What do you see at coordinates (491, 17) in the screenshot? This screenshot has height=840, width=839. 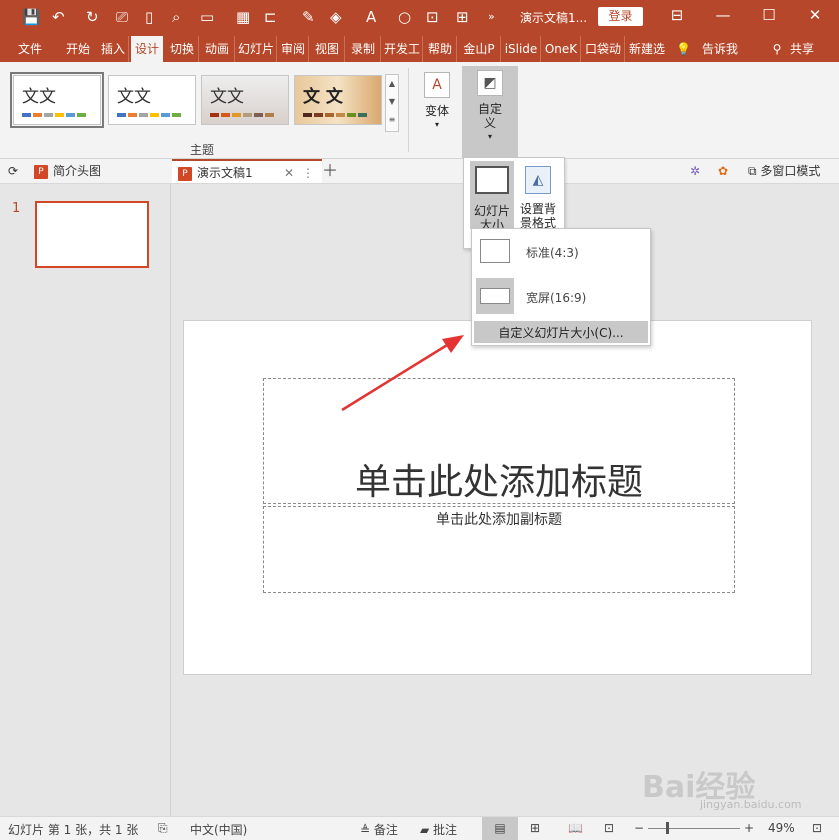 I see `more-icon: »` at bounding box center [491, 17].